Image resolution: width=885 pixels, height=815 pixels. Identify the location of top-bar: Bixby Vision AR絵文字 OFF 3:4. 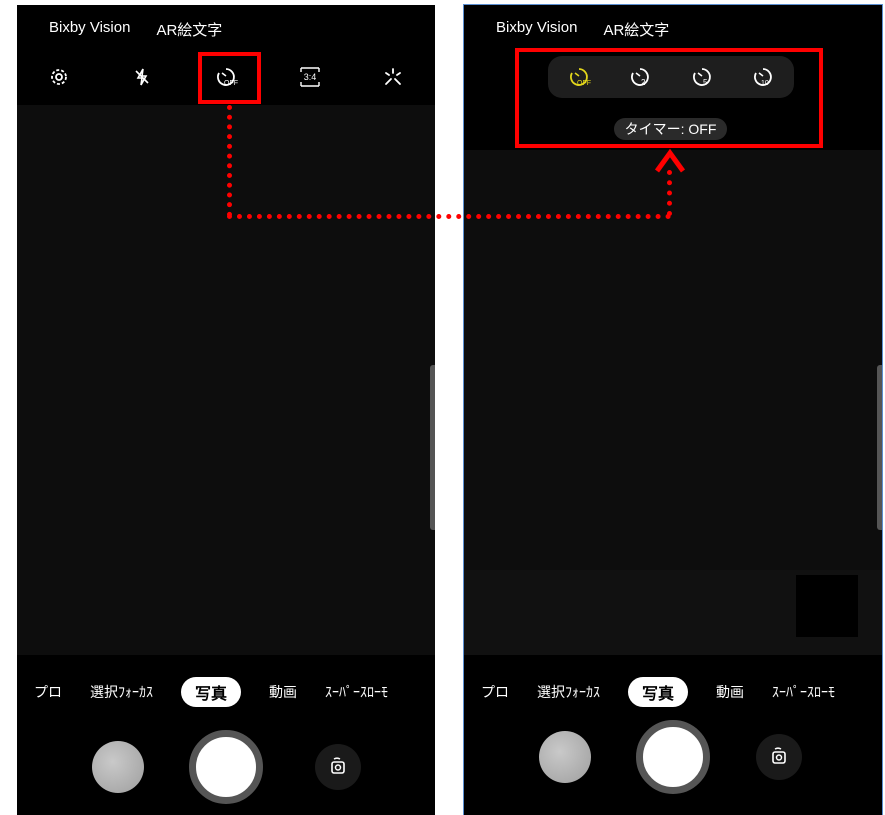
(226, 55).